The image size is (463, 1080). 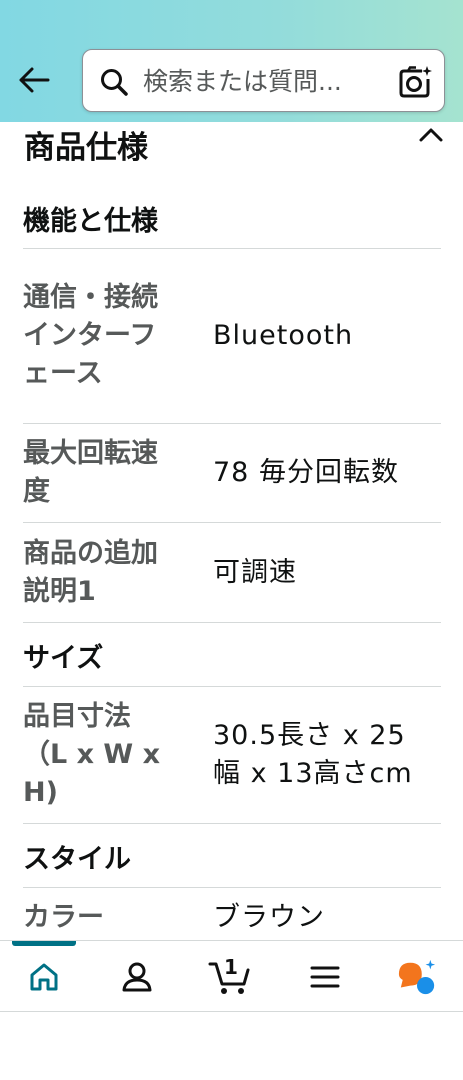 I want to click on nav-rufus, so click(x=417, y=977).